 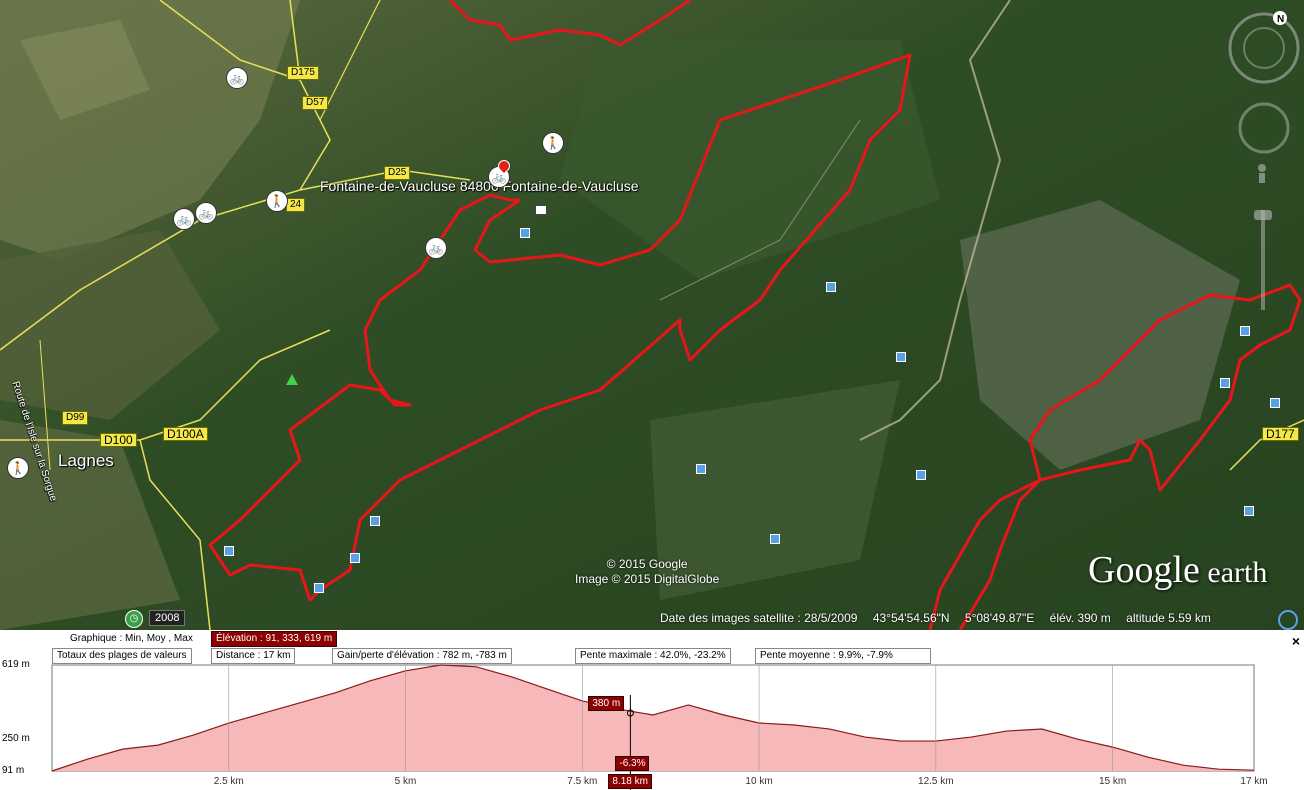 I want to click on refresh-icon, so click(x=1288, y=620).